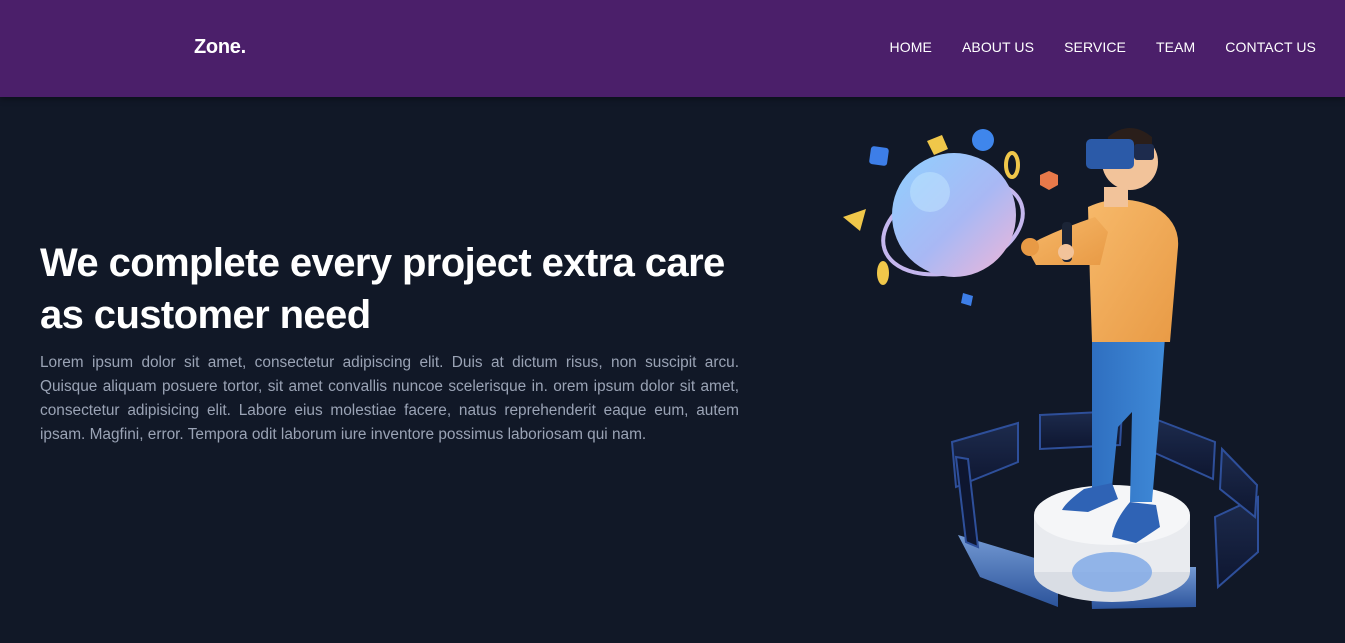 The width and height of the screenshot is (1345, 643). I want to click on nav-link-contact-us: CONTACT US, so click(1270, 47).